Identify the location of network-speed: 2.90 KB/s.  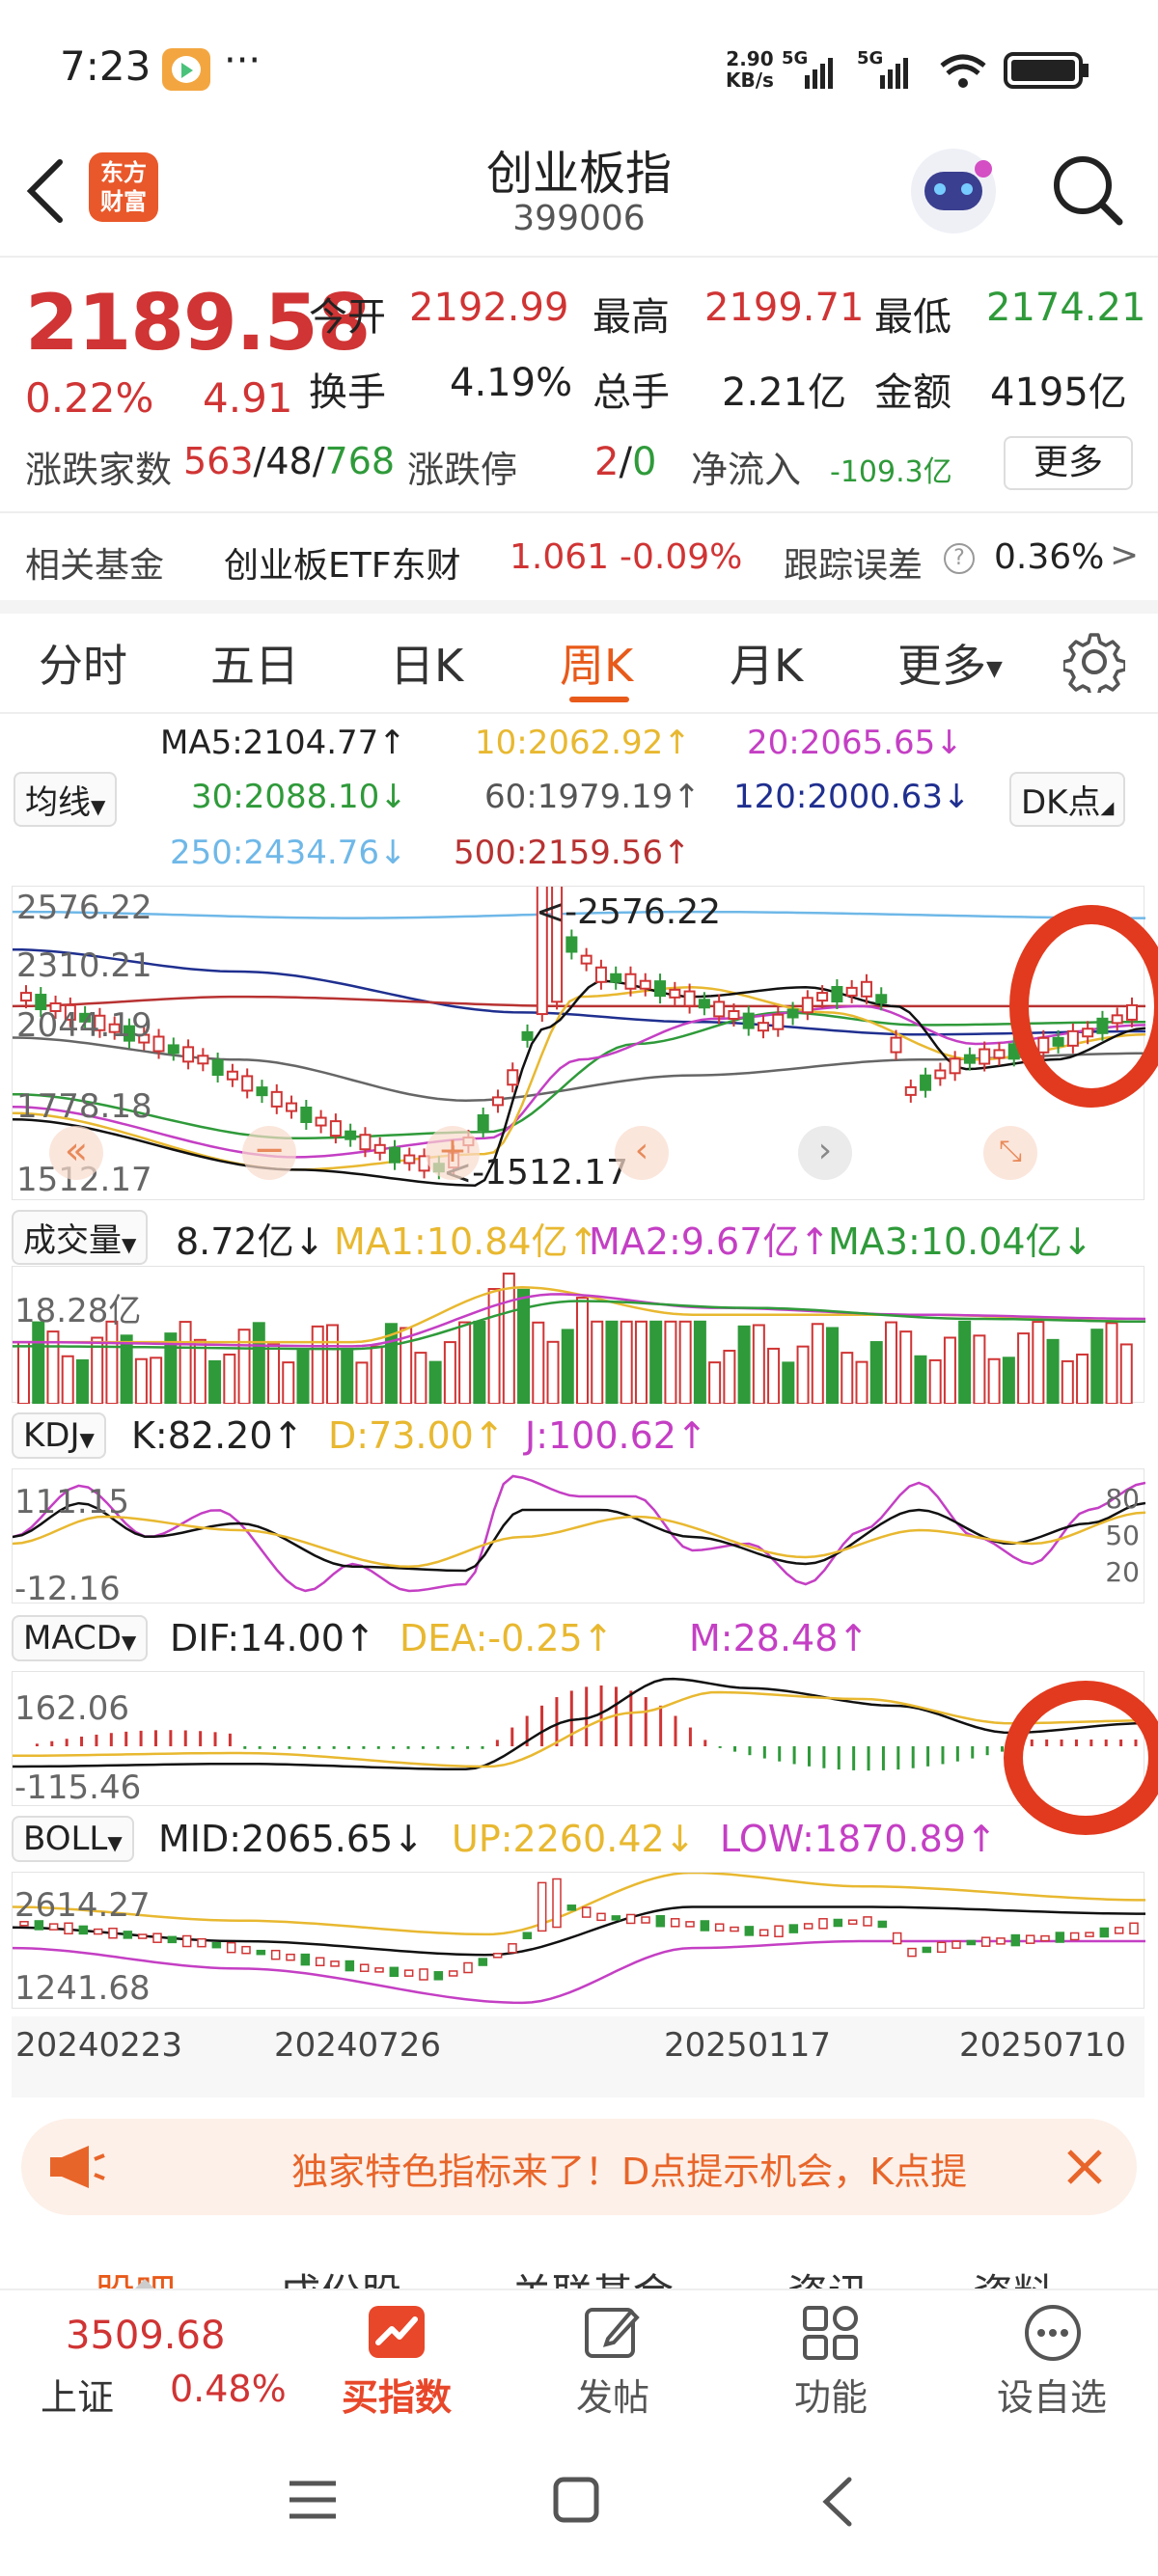
(750, 69).